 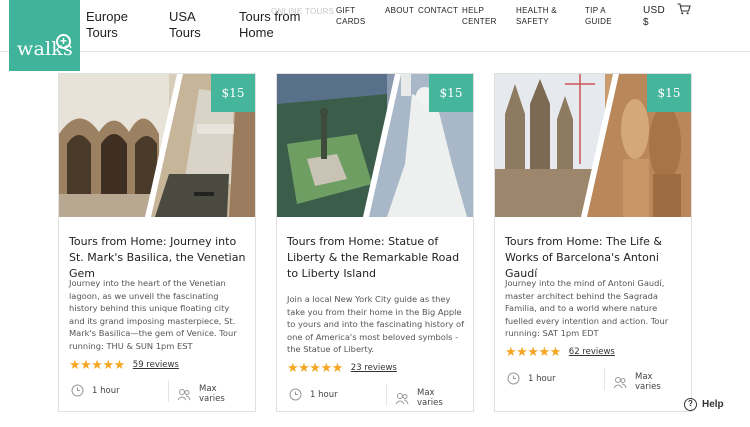 What do you see at coordinates (592, 352) in the screenshot?
I see `reviews-link: 62 reviews` at bounding box center [592, 352].